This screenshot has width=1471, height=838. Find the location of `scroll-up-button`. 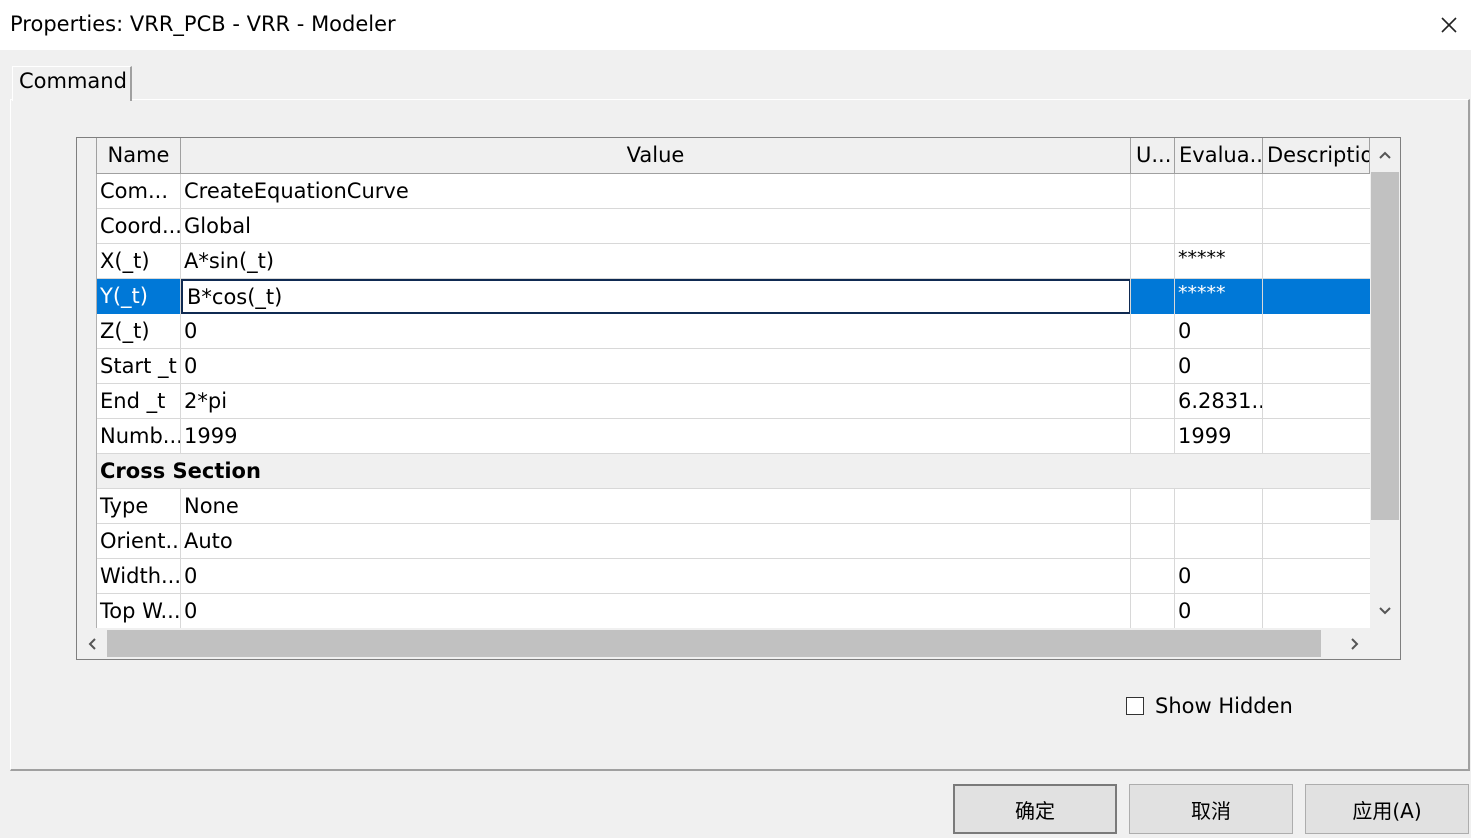

scroll-up-button is located at coordinates (1385, 155).